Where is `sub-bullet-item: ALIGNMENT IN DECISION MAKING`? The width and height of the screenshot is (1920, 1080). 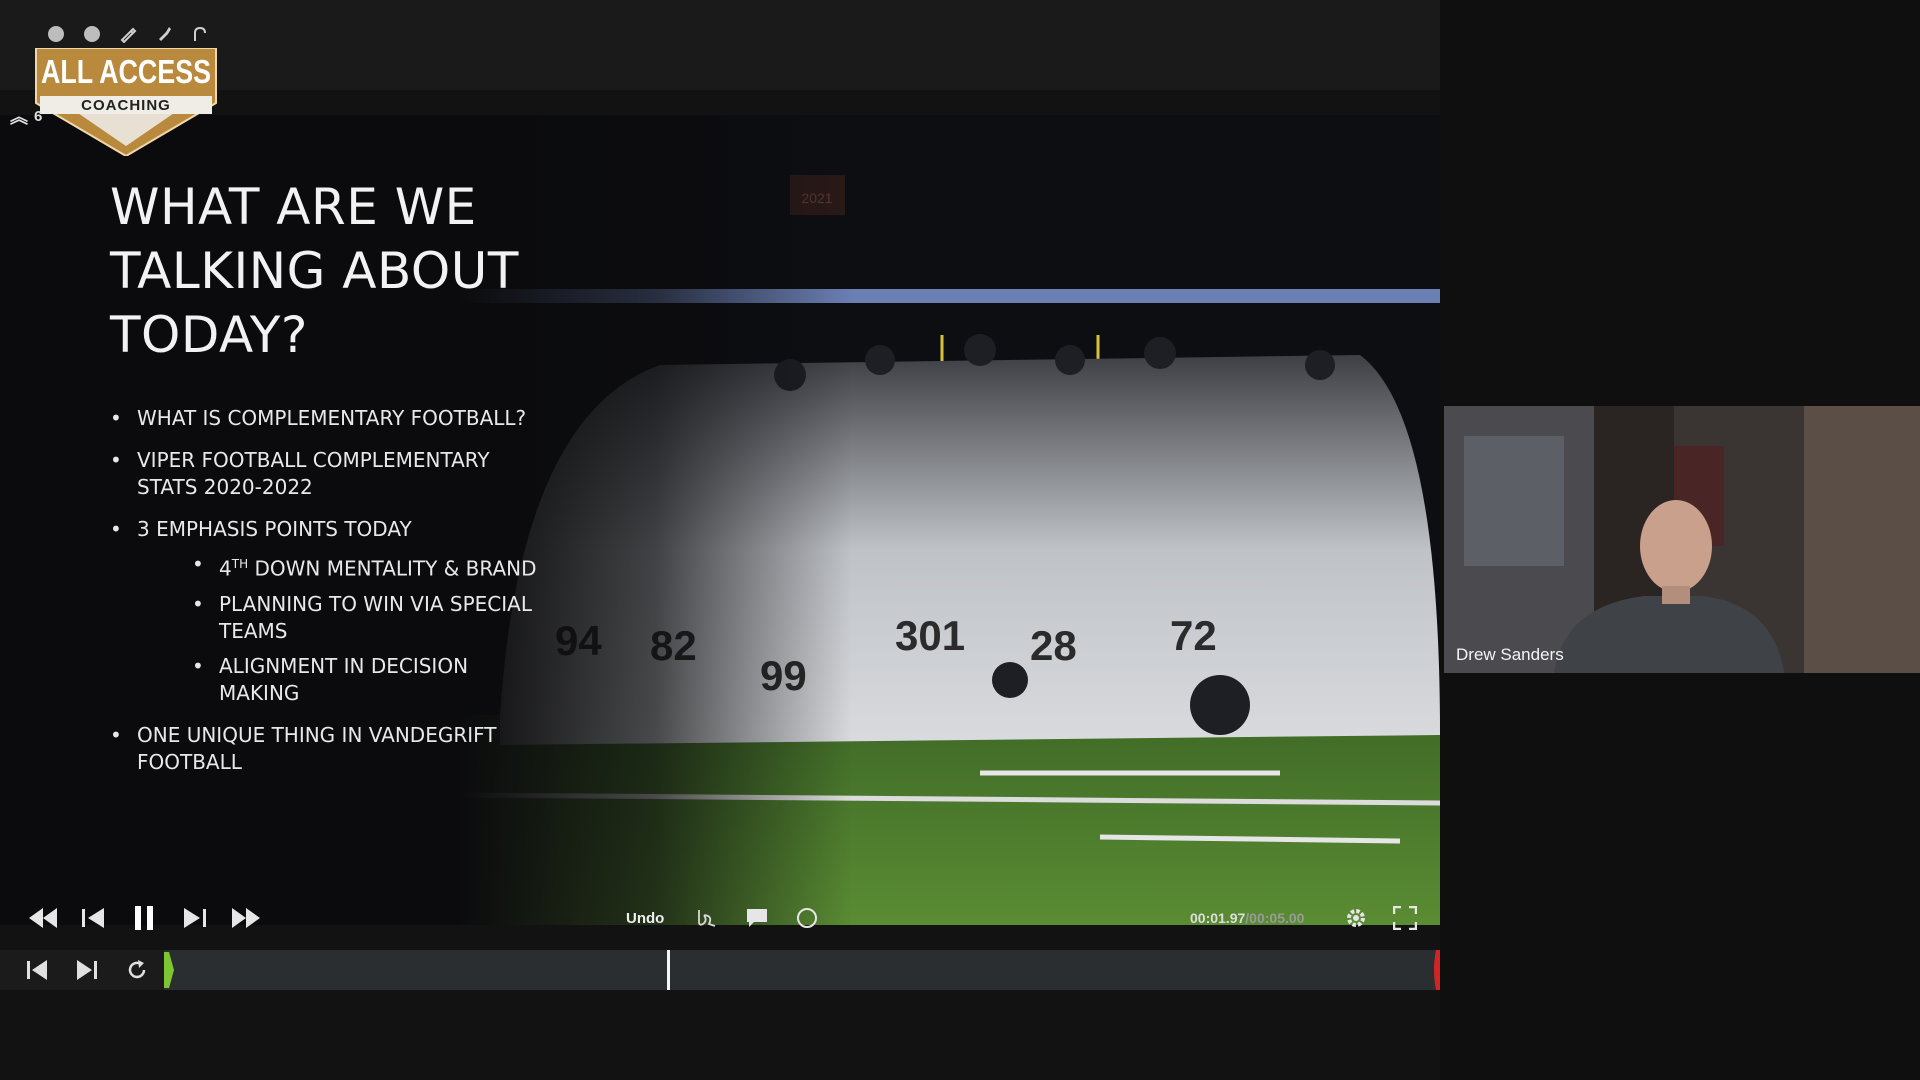
sub-bullet-item: ALIGNMENT IN DECISION MAKING is located at coordinates (371, 680).